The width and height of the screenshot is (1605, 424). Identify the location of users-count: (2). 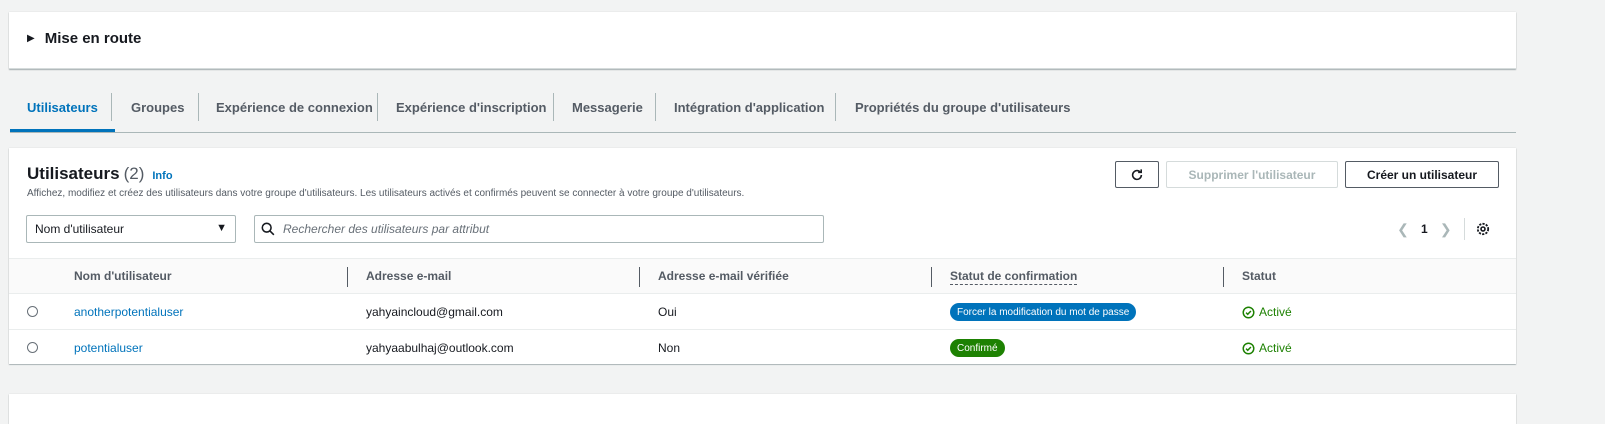
(134, 173).